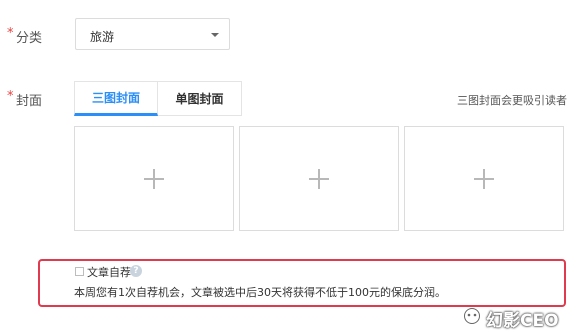 The width and height of the screenshot is (580, 332). I want to click on tab-single-image-cover: 单图封面, so click(200, 98).